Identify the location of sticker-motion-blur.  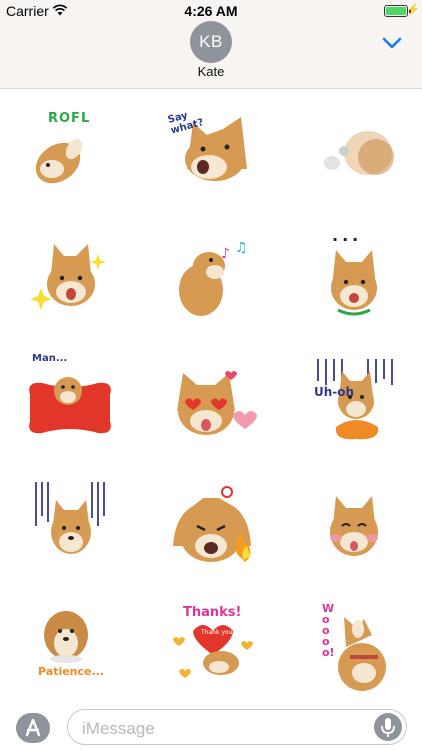
(354, 159).